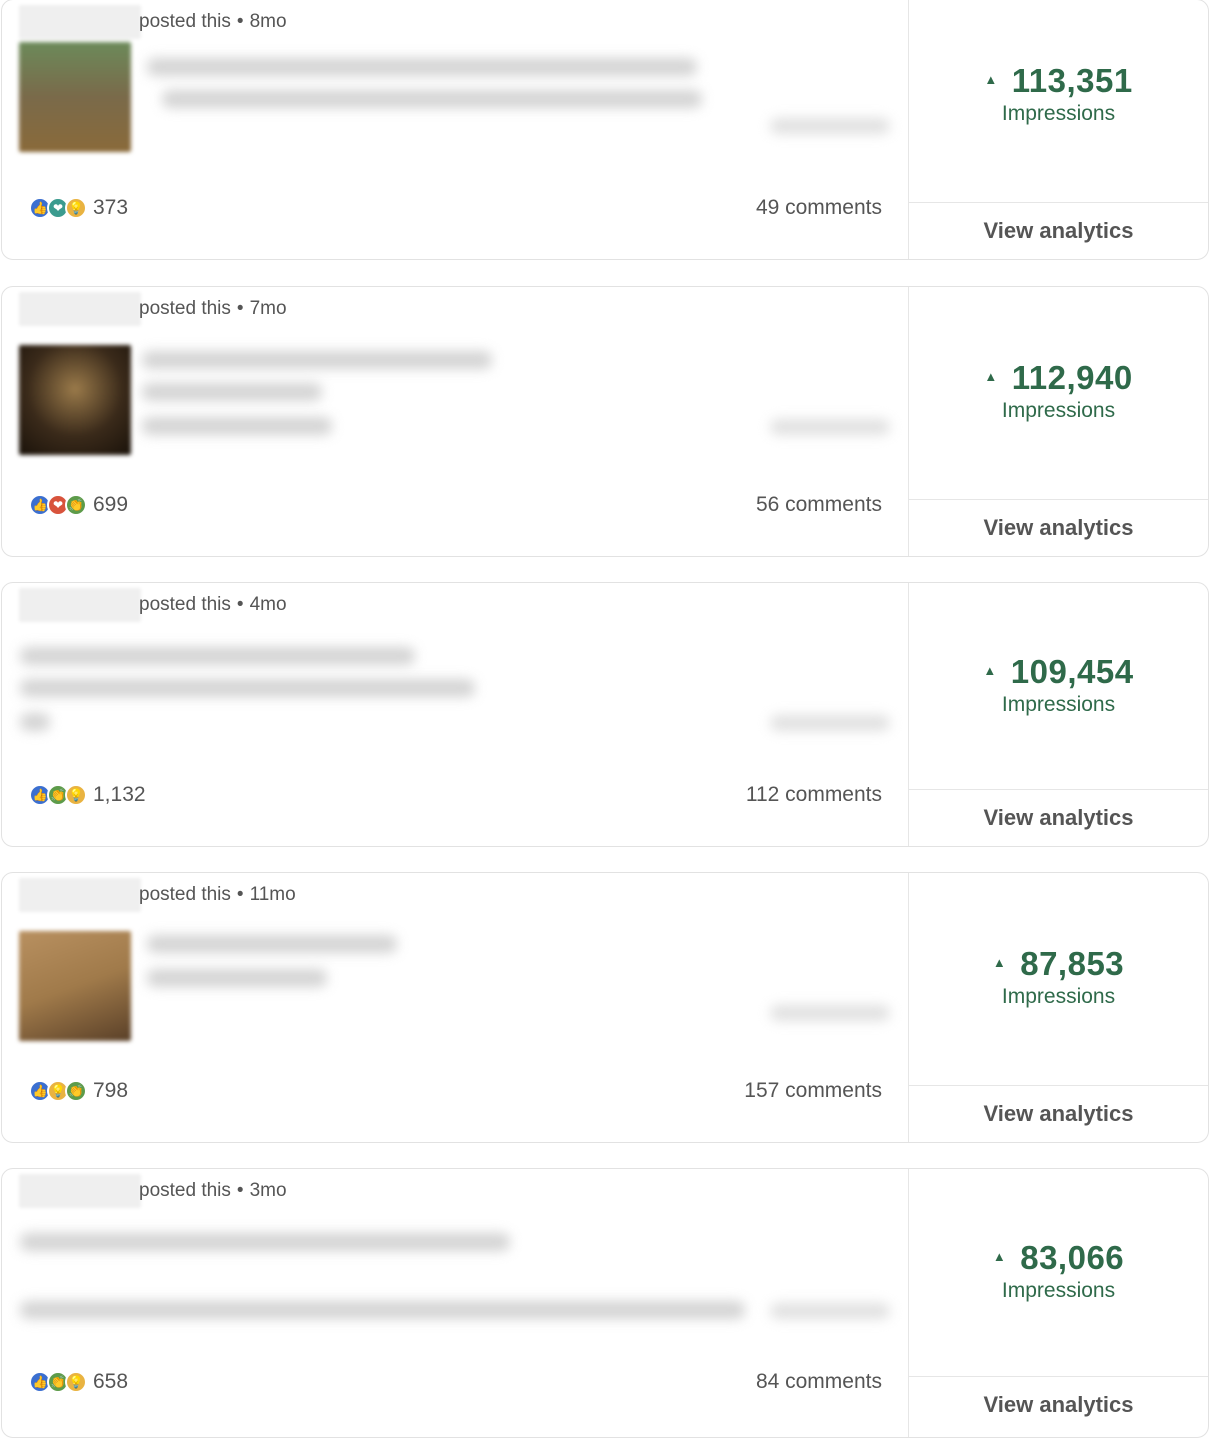  I want to click on impressions-panel: ▲ 109,454 Impressions View analytics, so click(1058, 714).